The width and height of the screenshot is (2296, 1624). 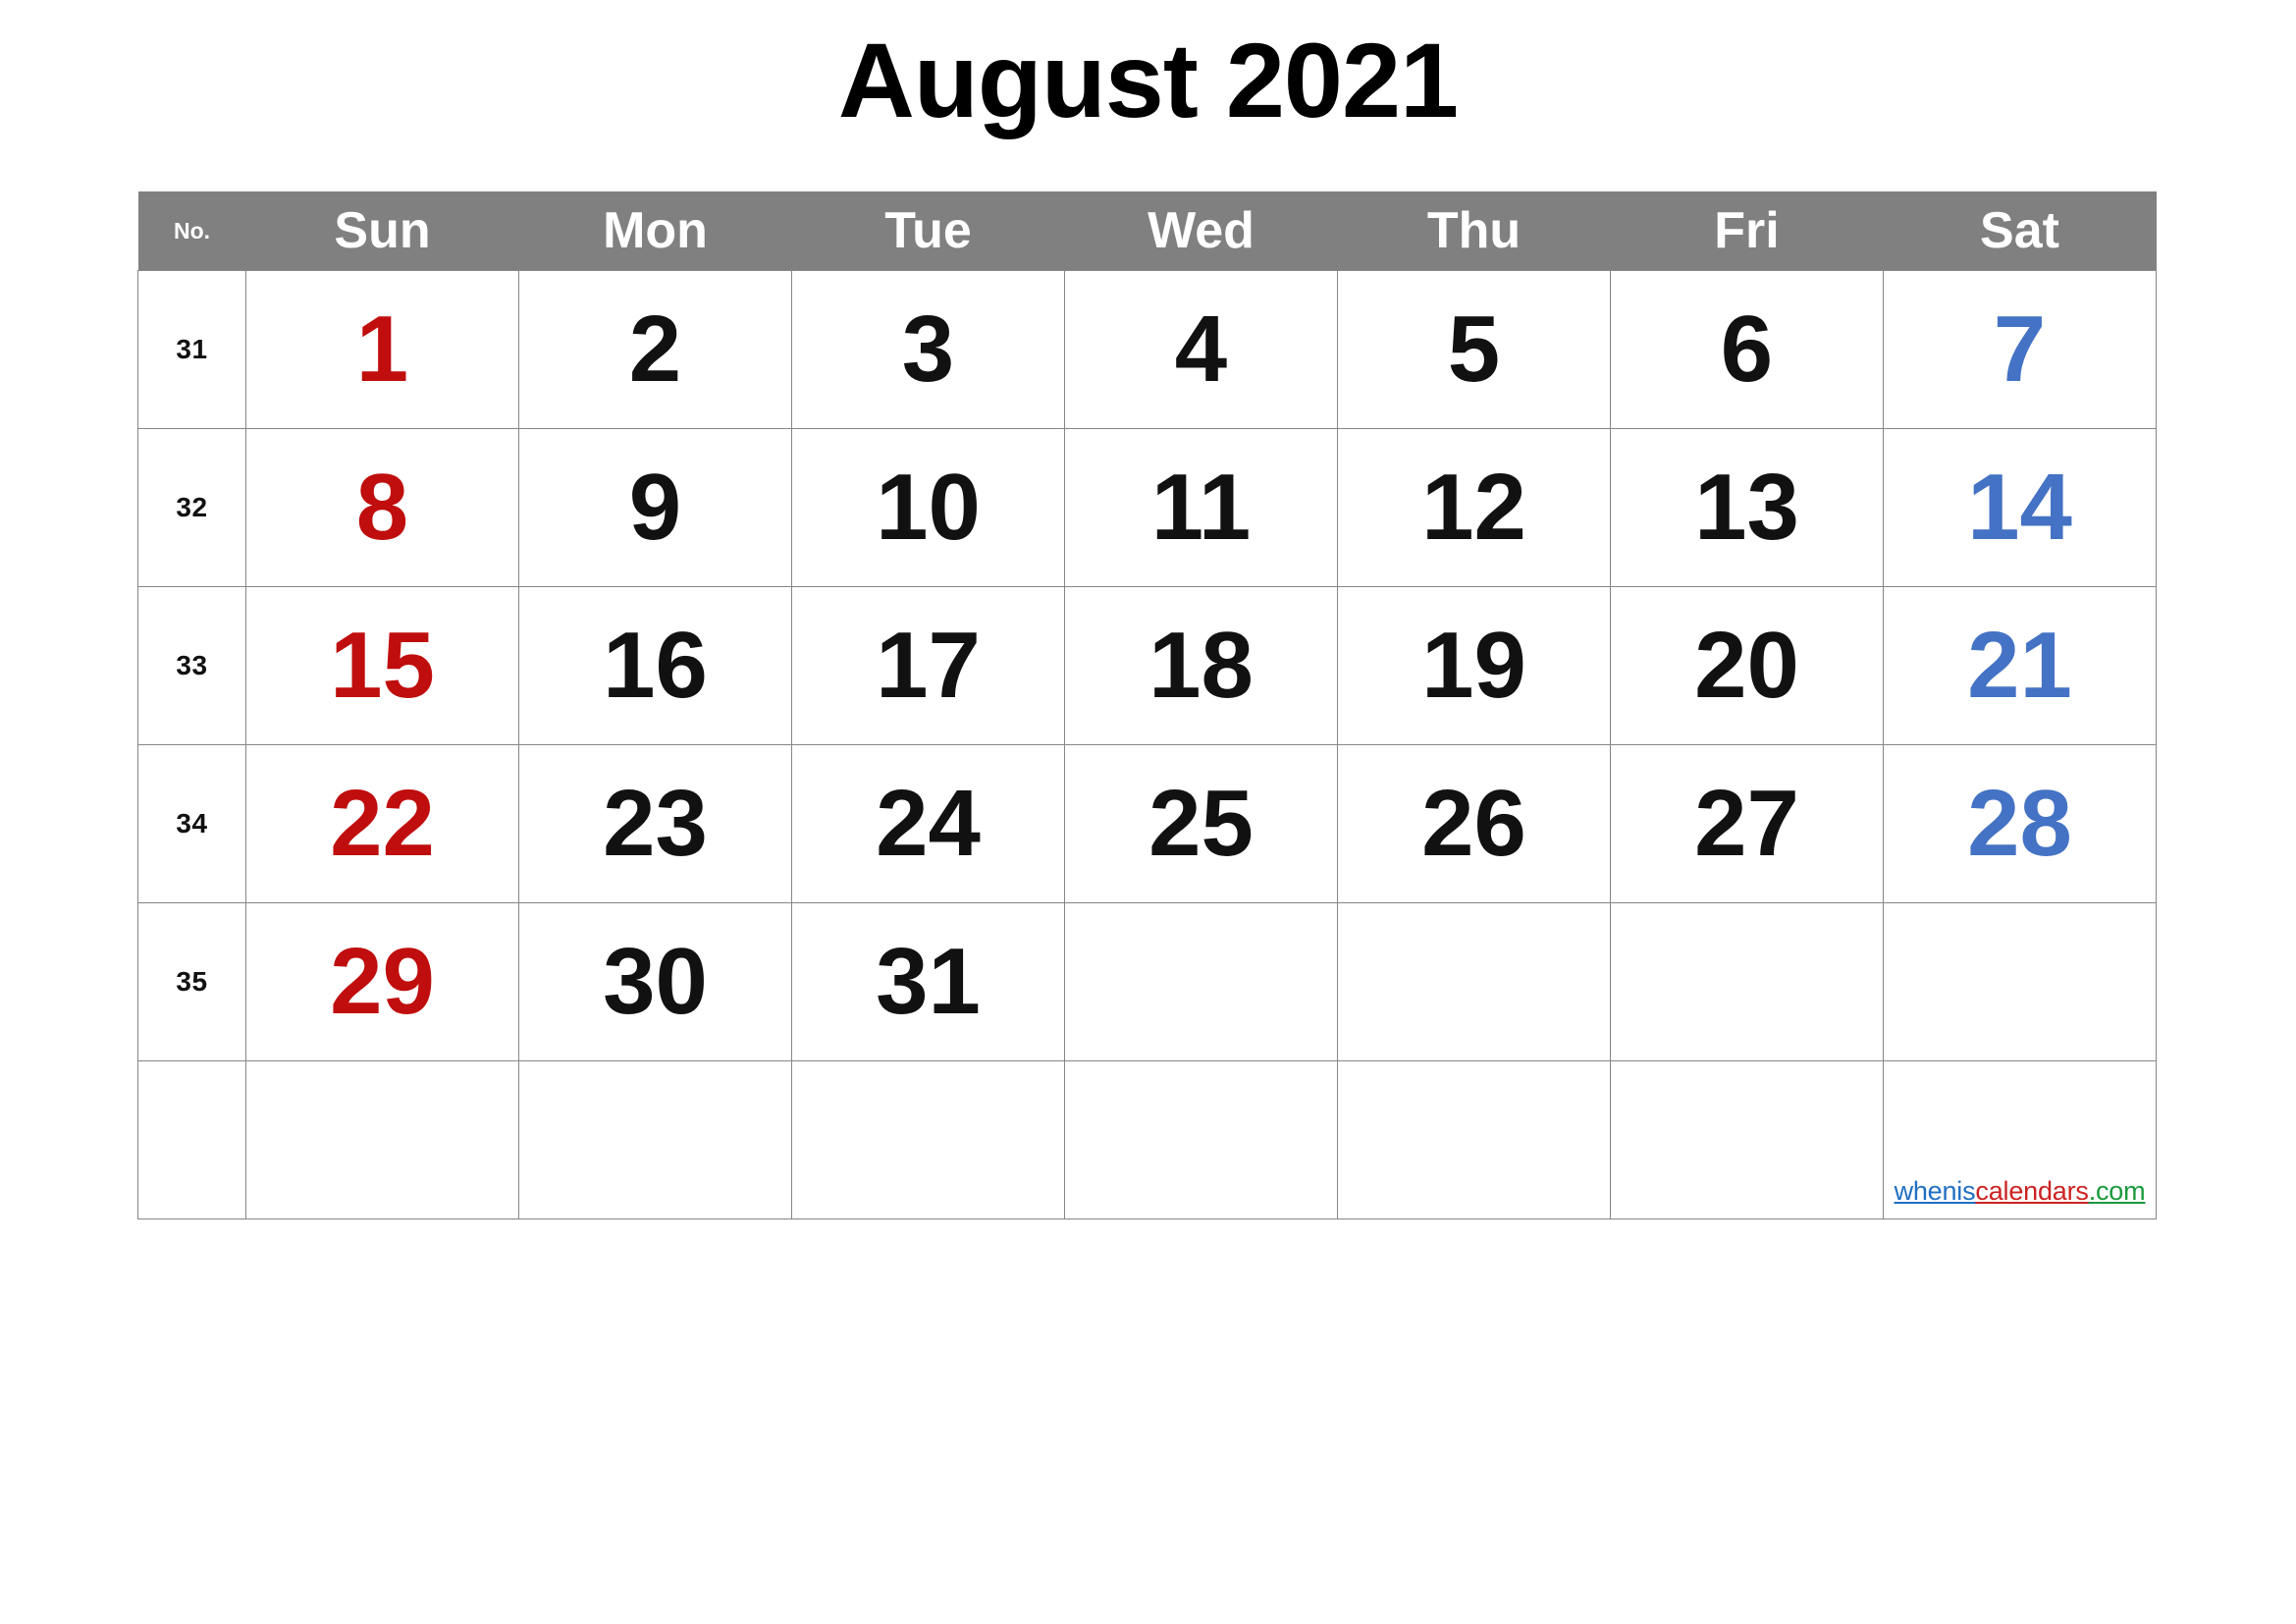 I want to click on calendar-week-row: 35 29 30 31, so click(x=1147, y=981).